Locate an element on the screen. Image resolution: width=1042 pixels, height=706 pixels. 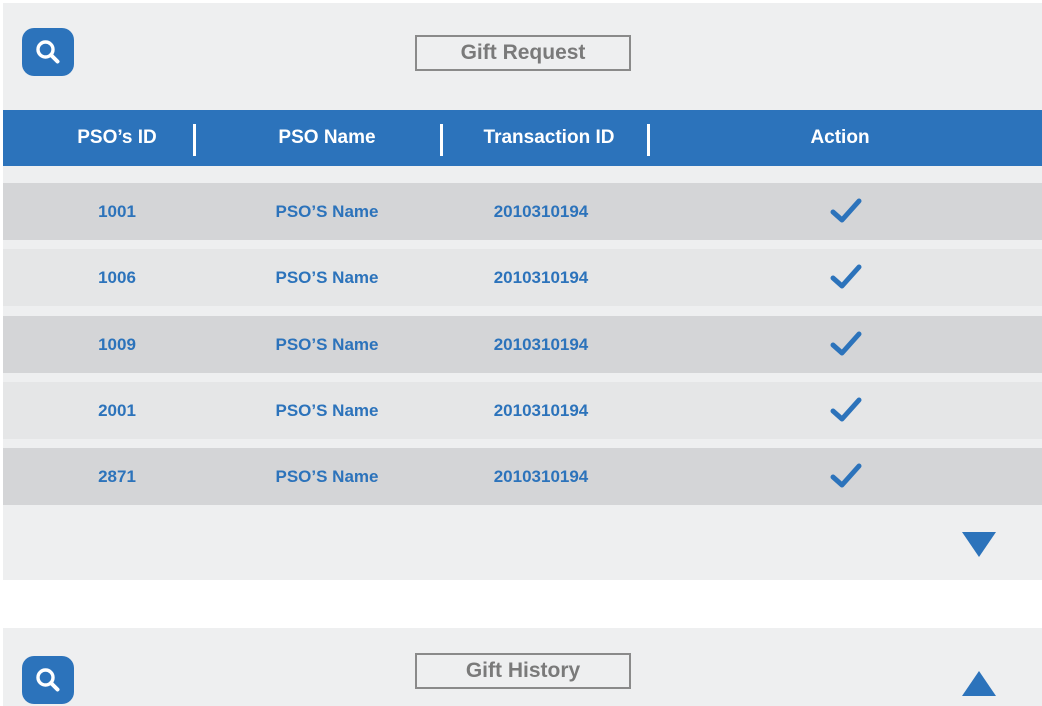
triangle-down-icon is located at coordinates (979, 544).